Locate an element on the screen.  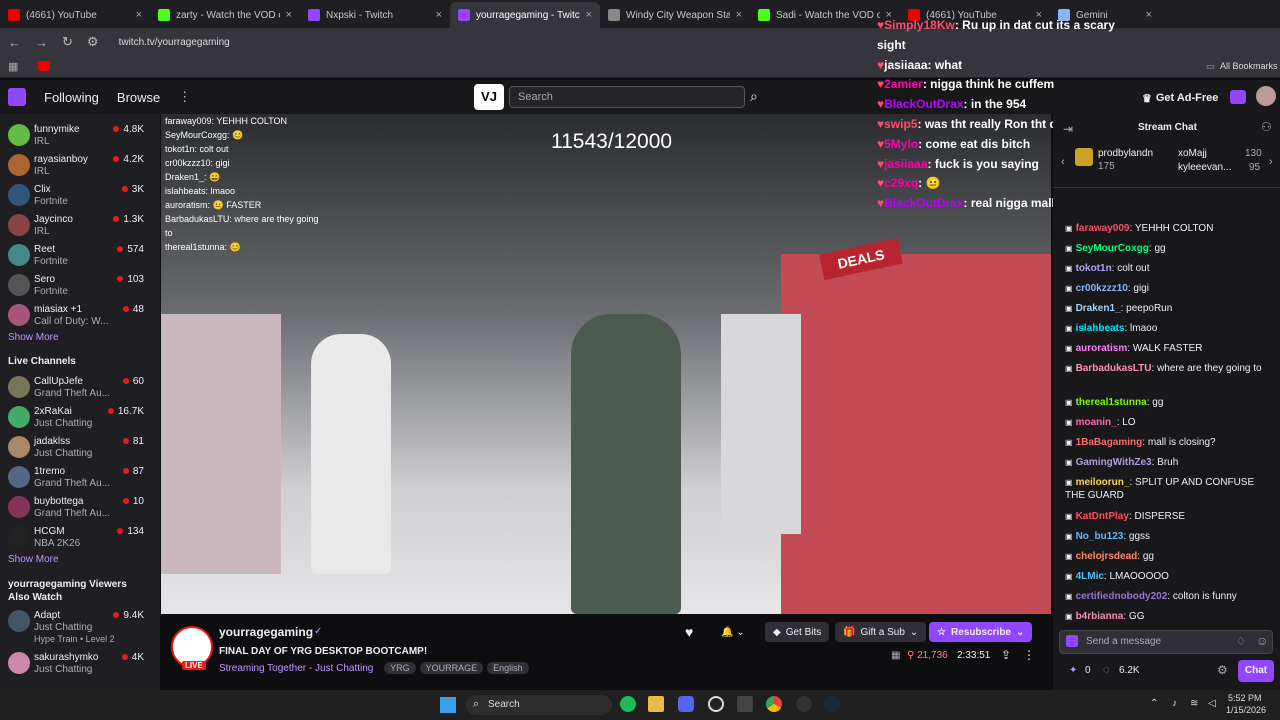
spotify-icon is located at coordinates (628, 704).